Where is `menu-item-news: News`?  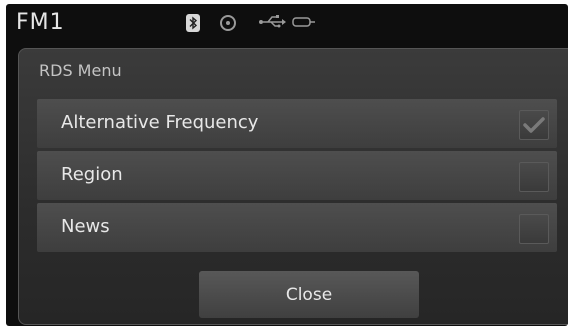 menu-item-news: News is located at coordinates (297, 227).